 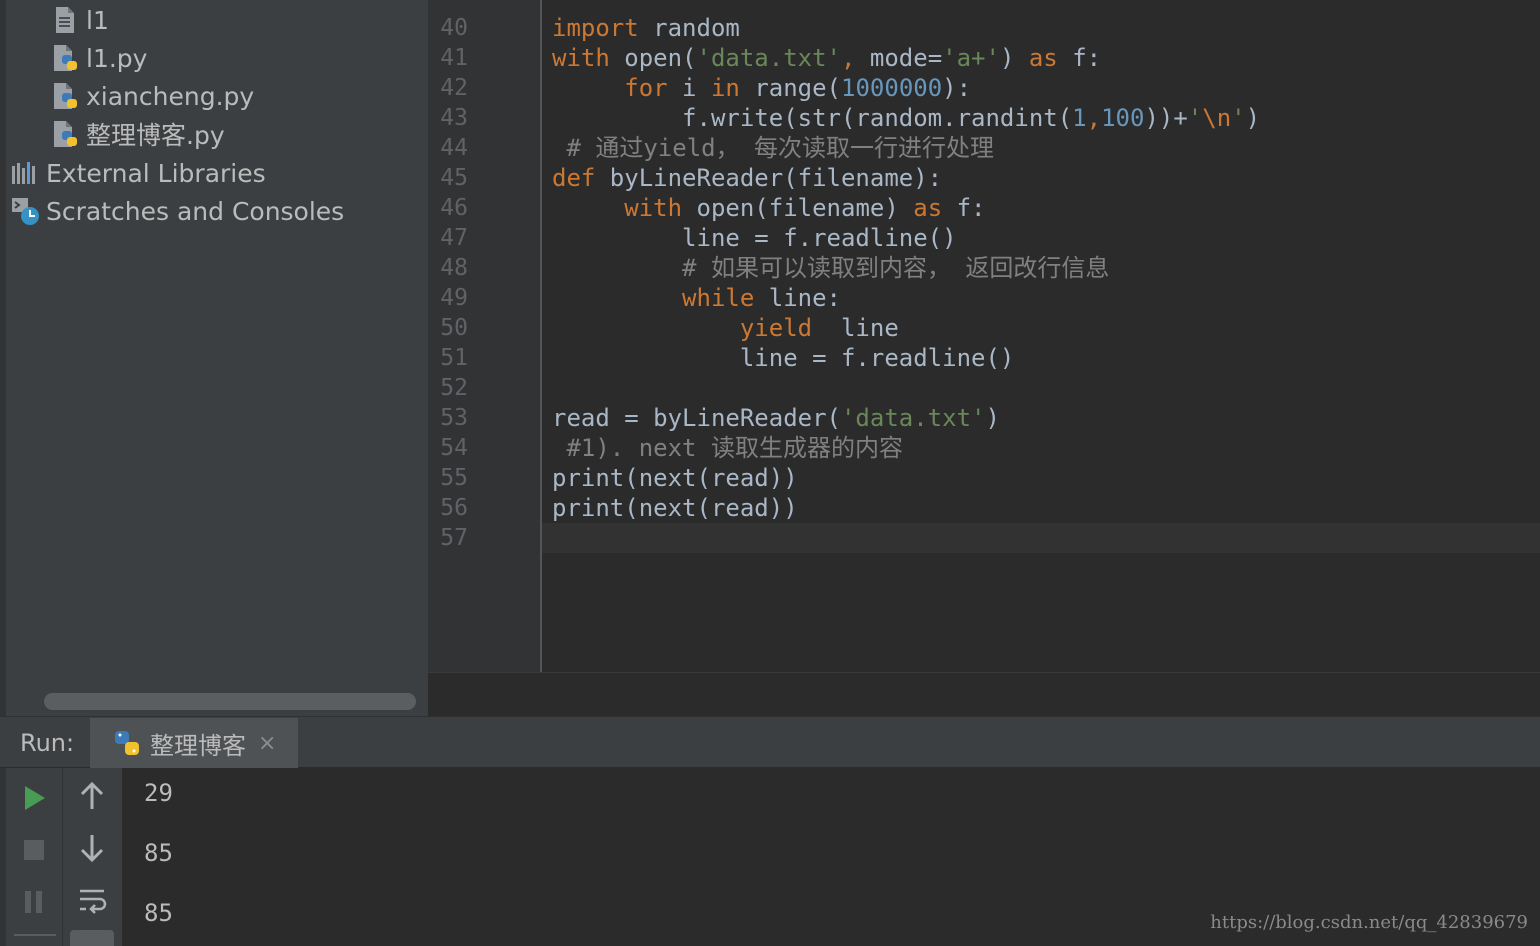 I want to click on line-number: 52, so click(x=454, y=388).